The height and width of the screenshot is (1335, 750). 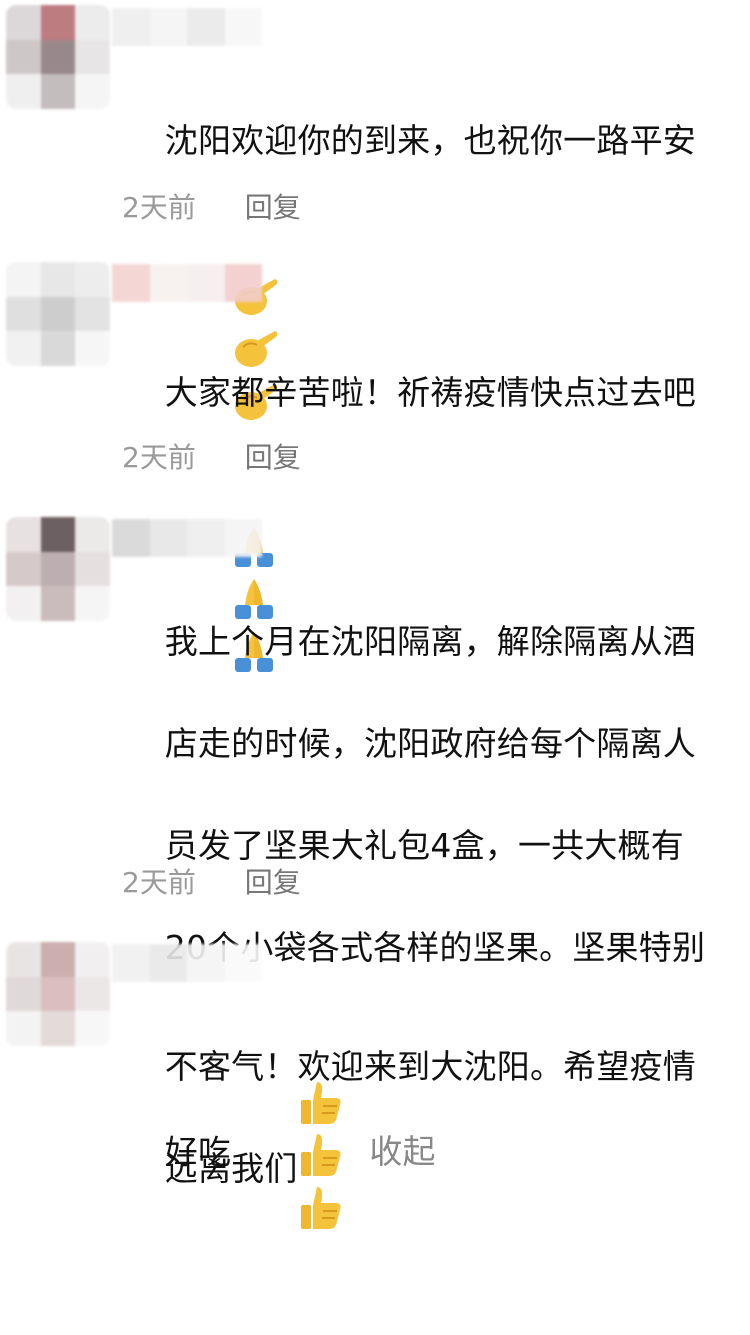 What do you see at coordinates (430, 641) in the screenshot?
I see `comment-line: 我上个月在沈阳隔离，解除隔离从酒` at bounding box center [430, 641].